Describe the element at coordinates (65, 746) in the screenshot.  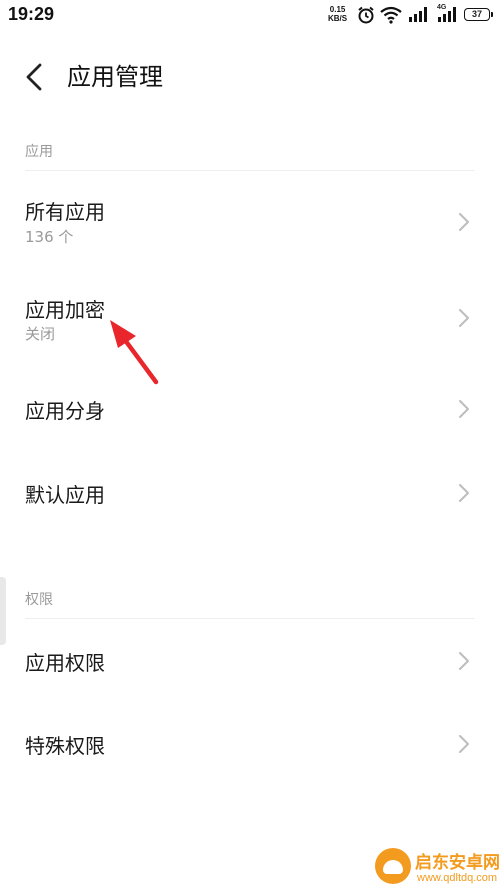
I see `list-item-title: 特殊权限` at that location.